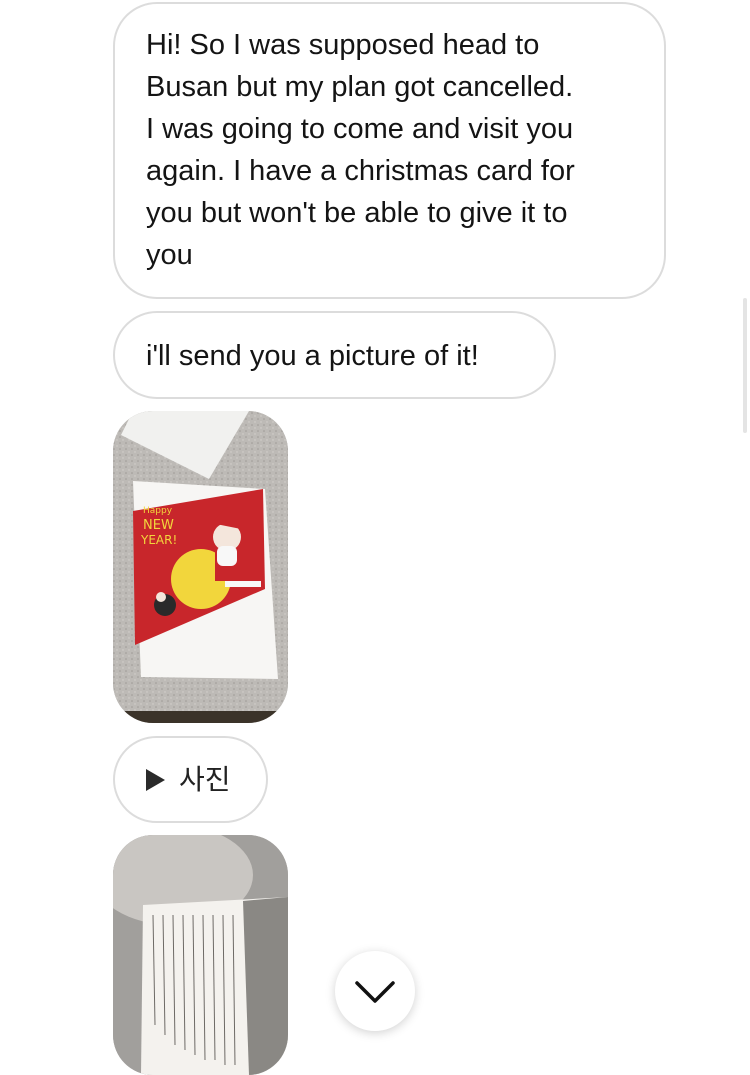 Image resolution: width=750 pixels, height=1075 pixels. What do you see at coordinates (158, 525) in the screenshot?
I see `card-text-new: NEW` at bounding box center [158, 525].